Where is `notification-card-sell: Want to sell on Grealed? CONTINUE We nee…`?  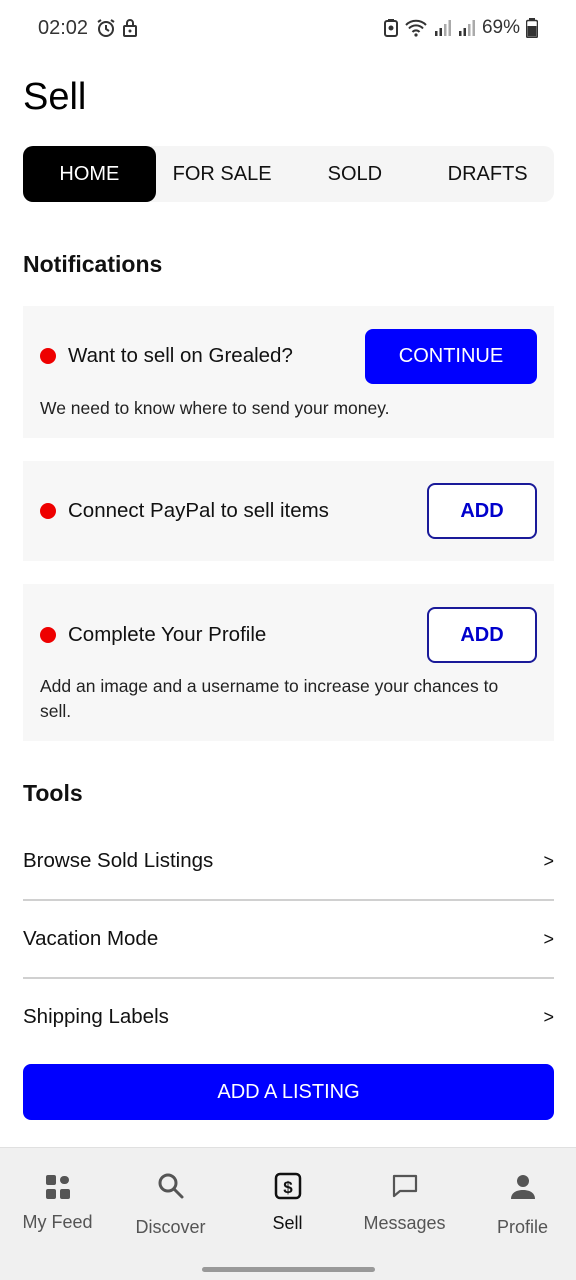 notification-card-sell: Want to sell on Grealed? CONTINUE We nee… is located at coordinates (288, 372).